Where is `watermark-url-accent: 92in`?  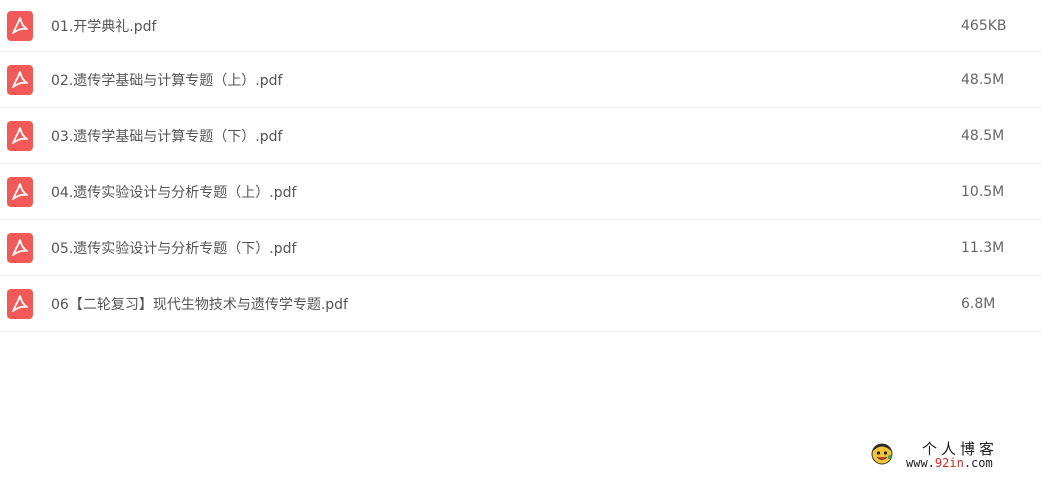
watermark-url-accent: 92in is located at coordinates (949, 463).